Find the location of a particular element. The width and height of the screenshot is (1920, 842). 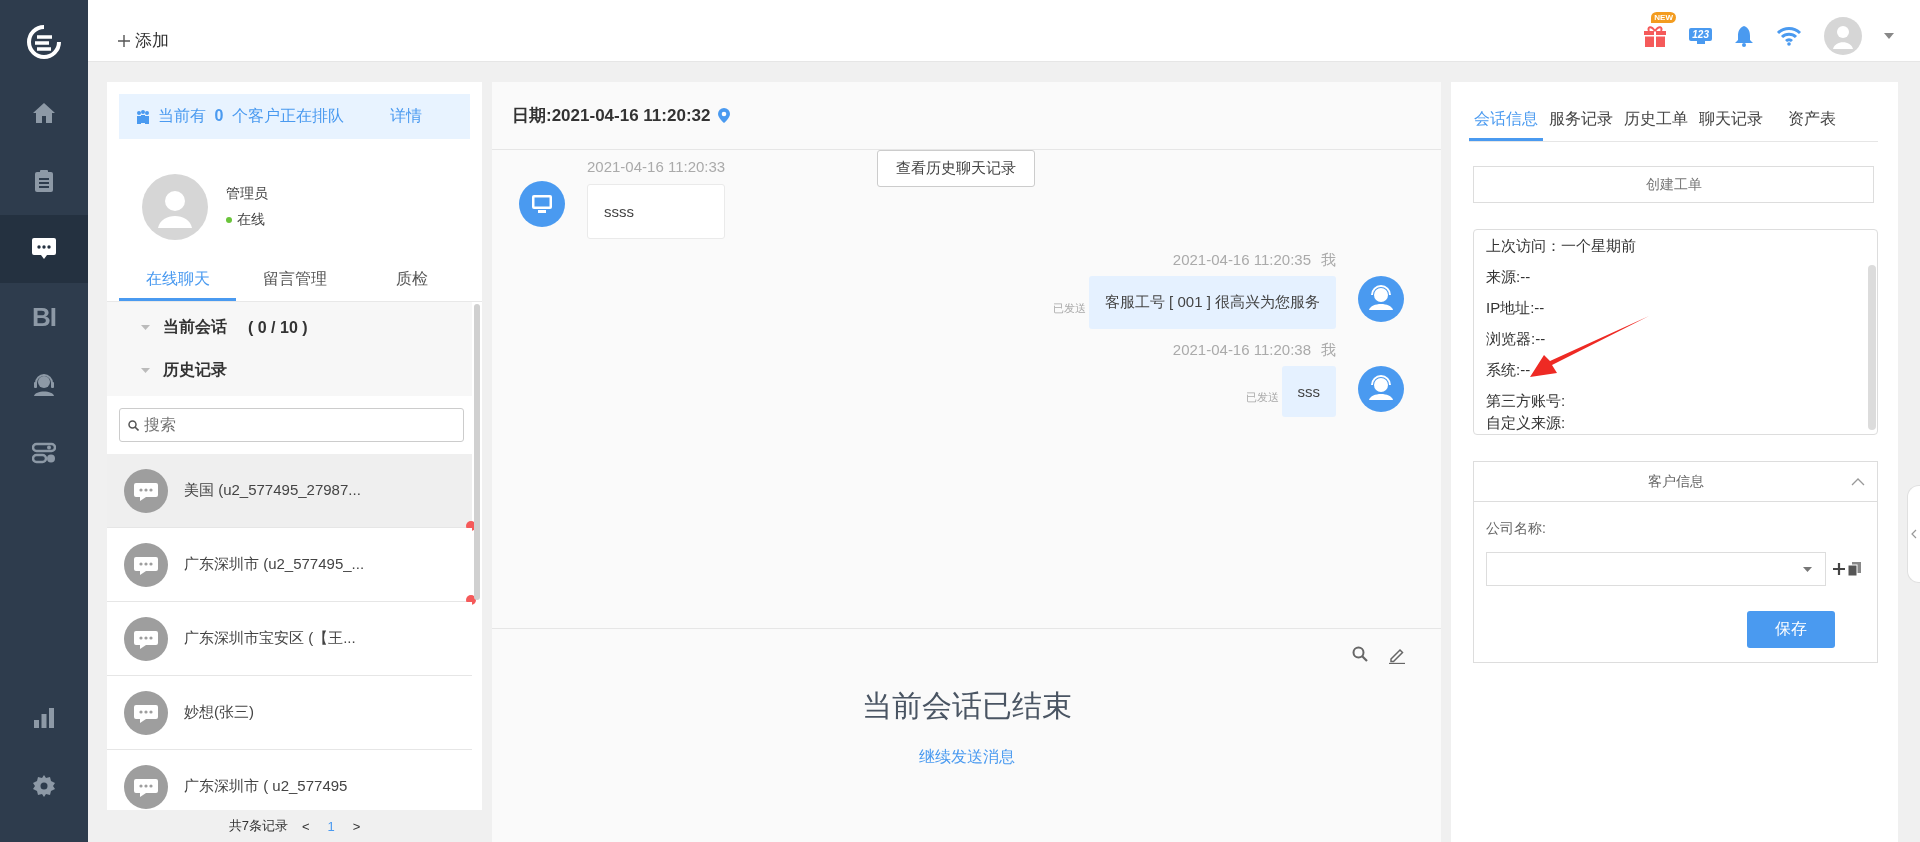

toggles-icon is located at coordinates (44, 453).